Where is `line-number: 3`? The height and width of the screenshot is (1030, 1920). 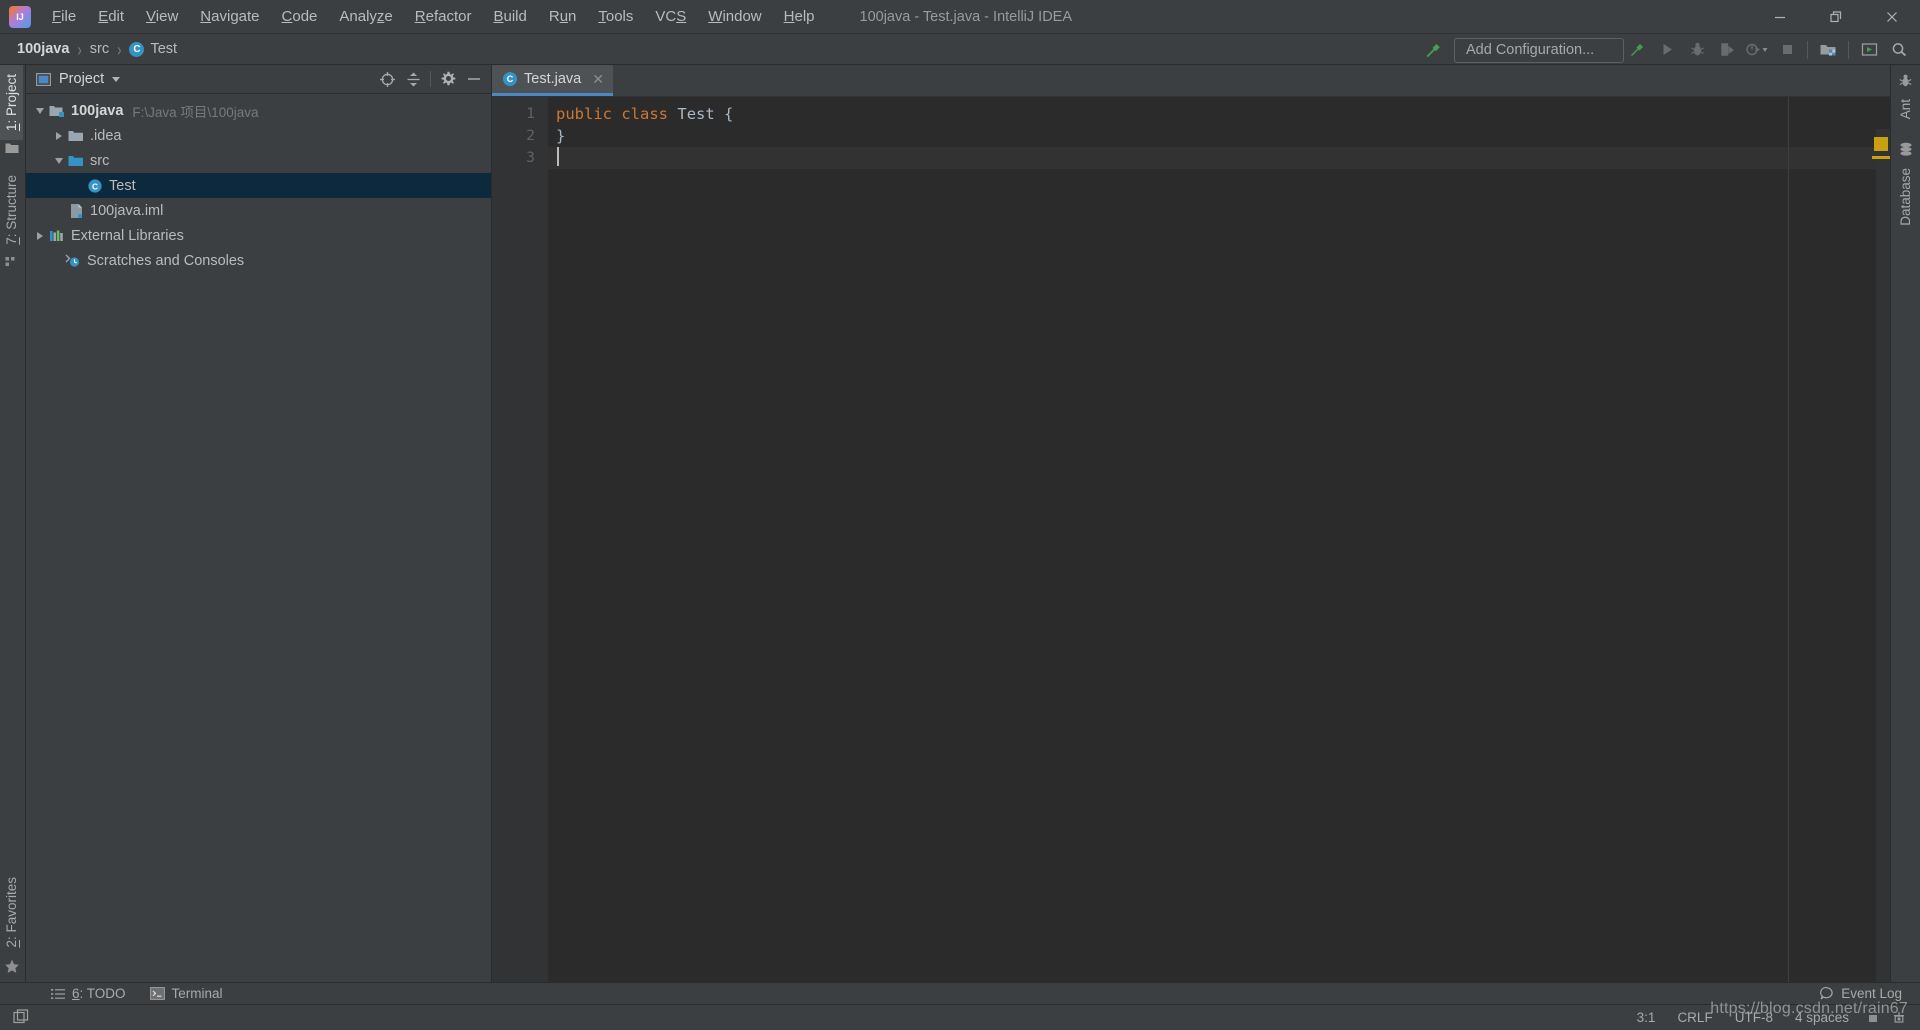
line-number: 3 is located at coordinates (530, 158).